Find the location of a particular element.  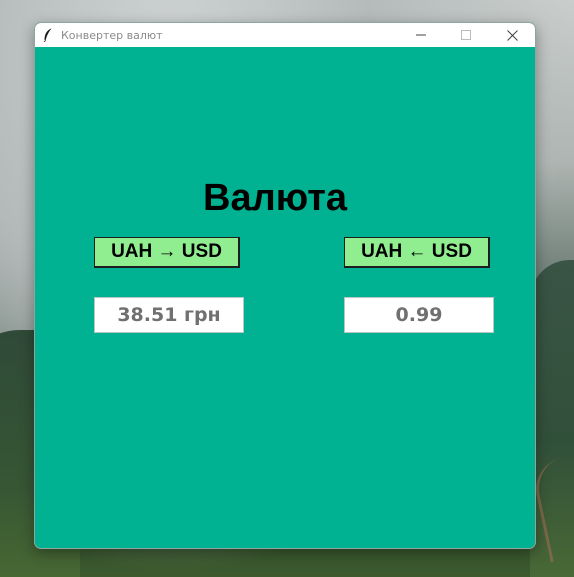

page-title: Валюта is located at coordinates (275, 198).